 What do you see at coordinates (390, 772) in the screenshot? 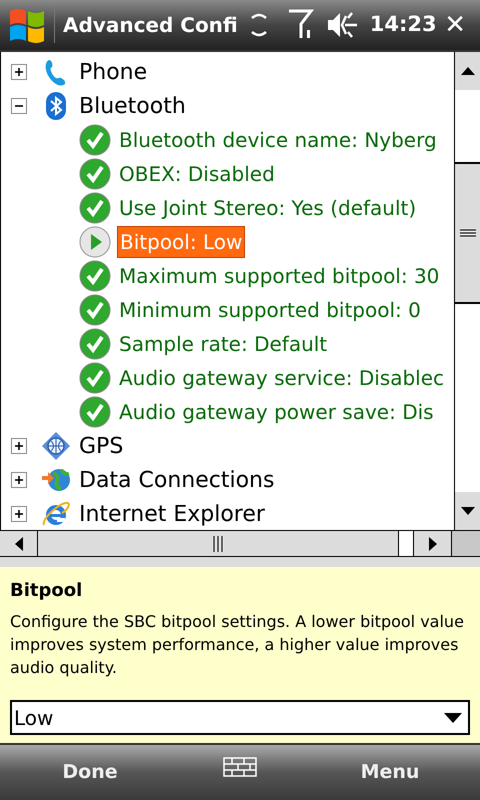
I see `menu-softkey: Menu` at bounding box center [390, 772].